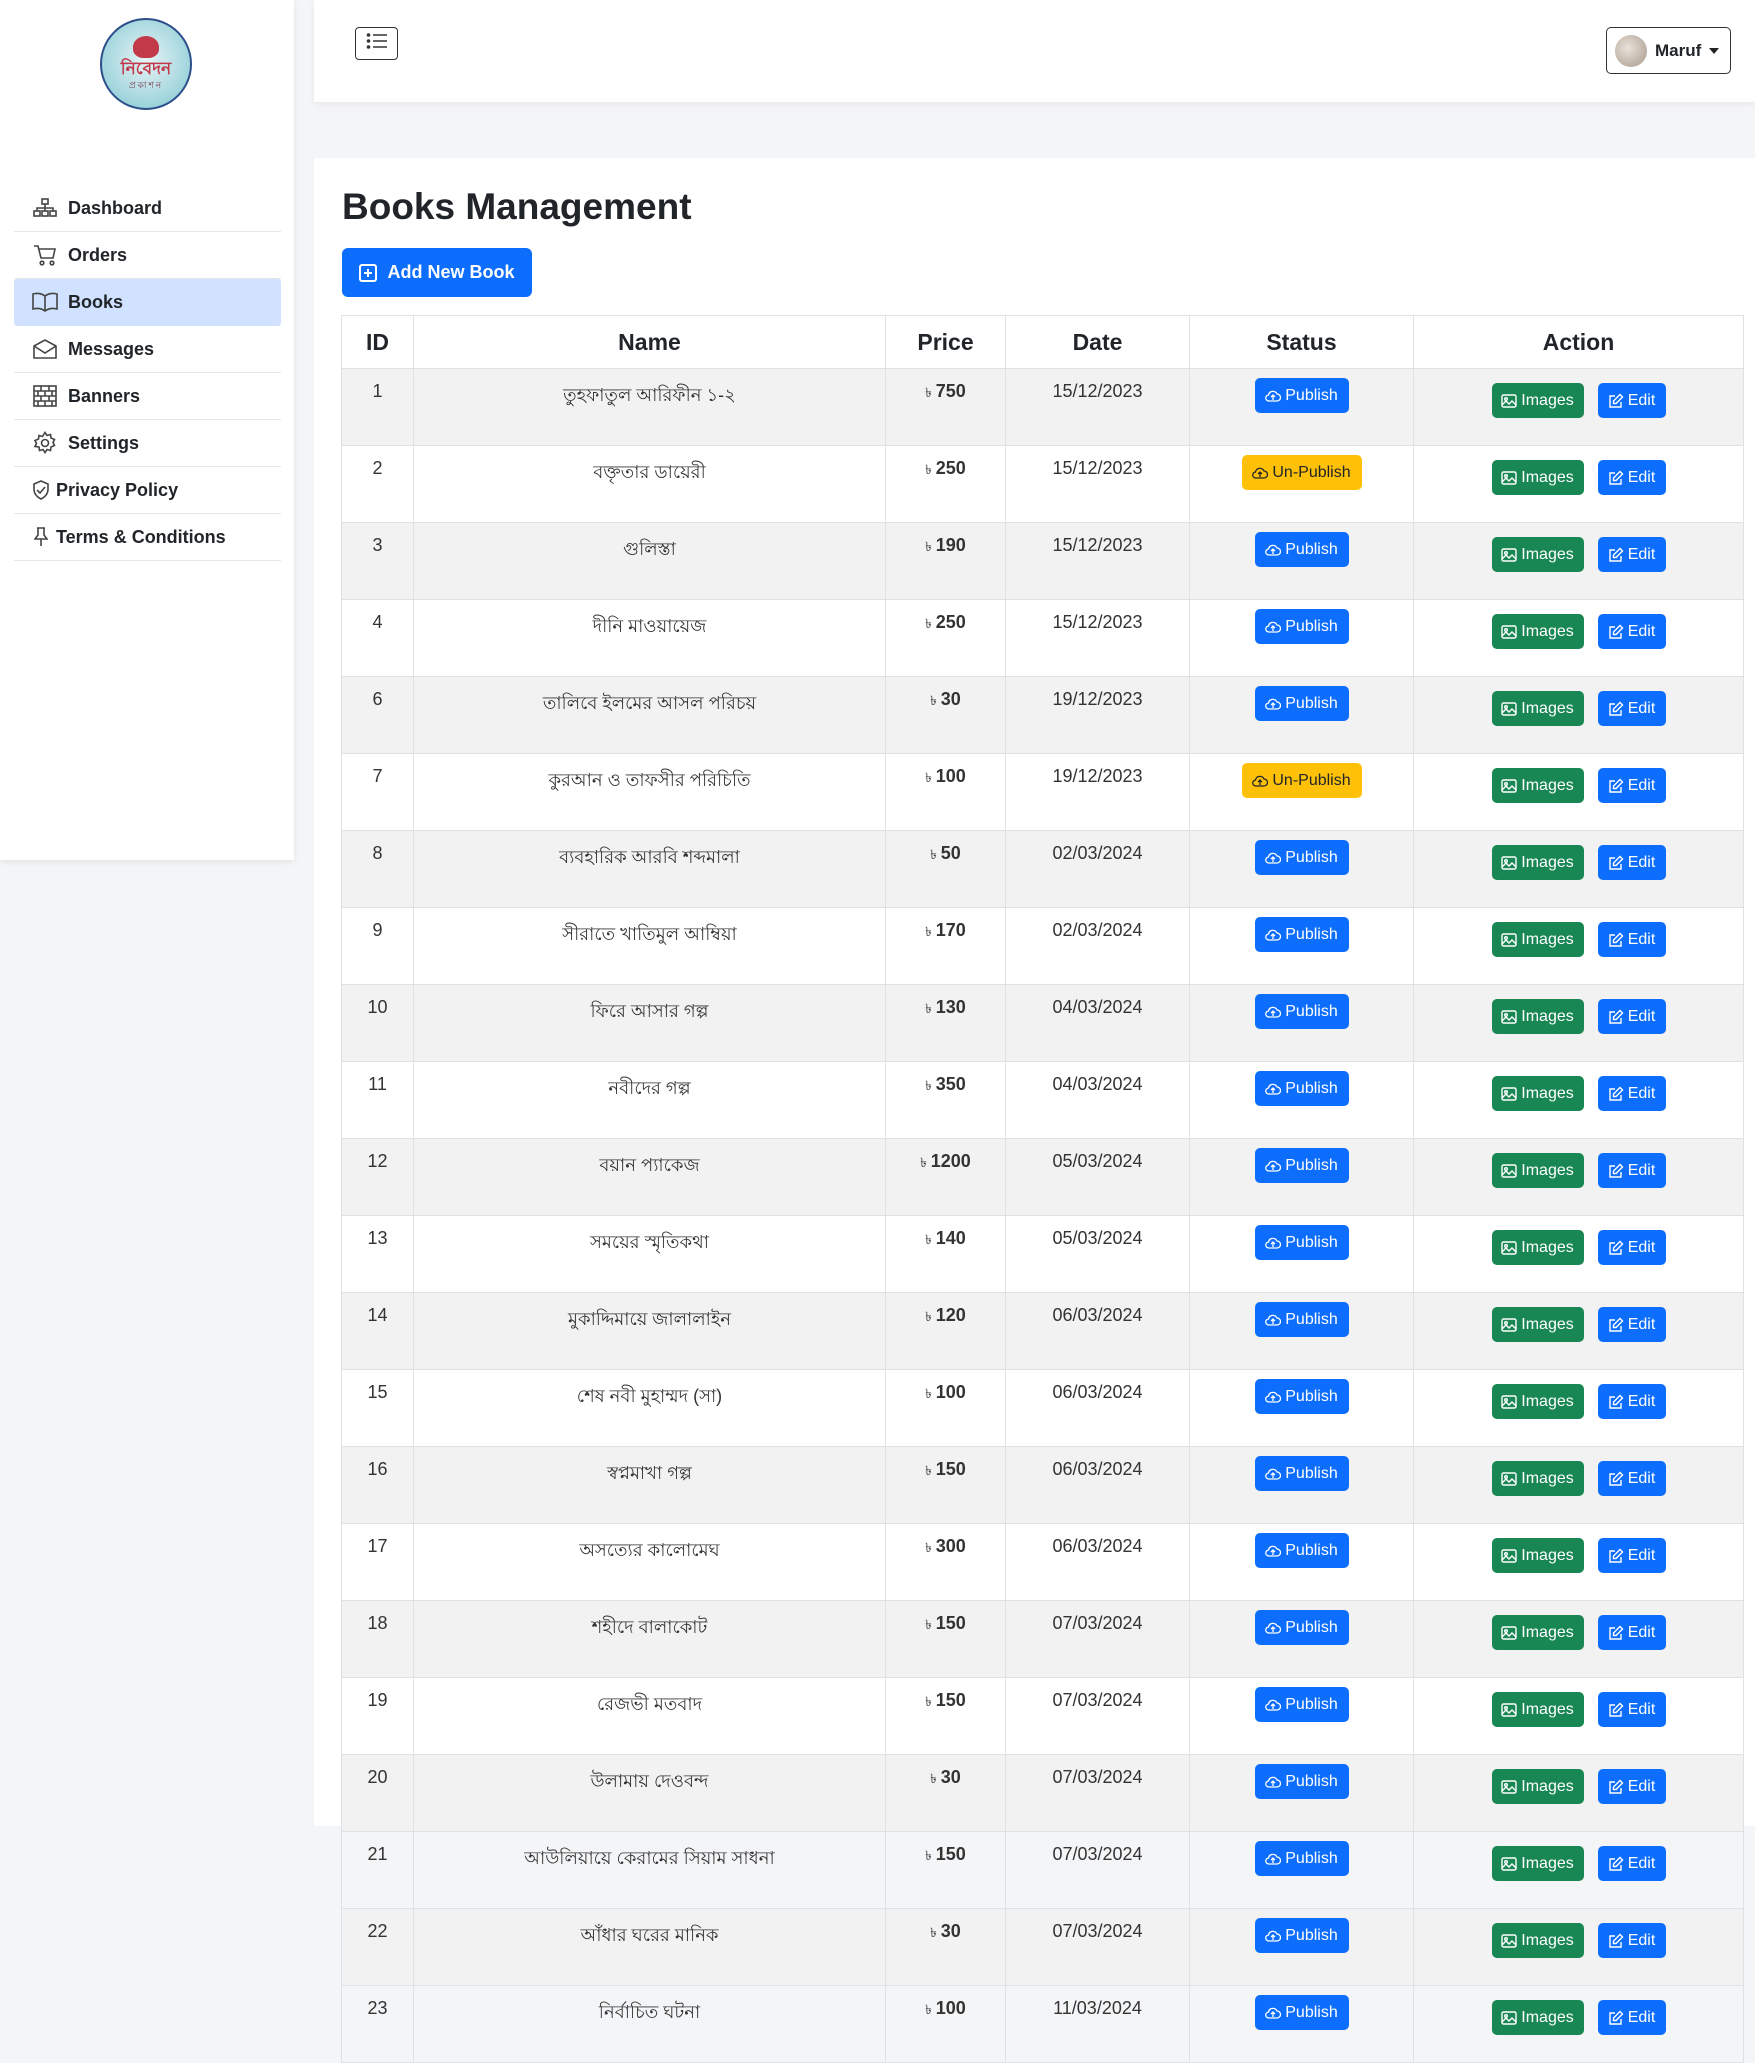  What do you see at coordinates (377, 1947) in the screenshot?
I see `cell-id: 22` at bounding box center [377, 1947].